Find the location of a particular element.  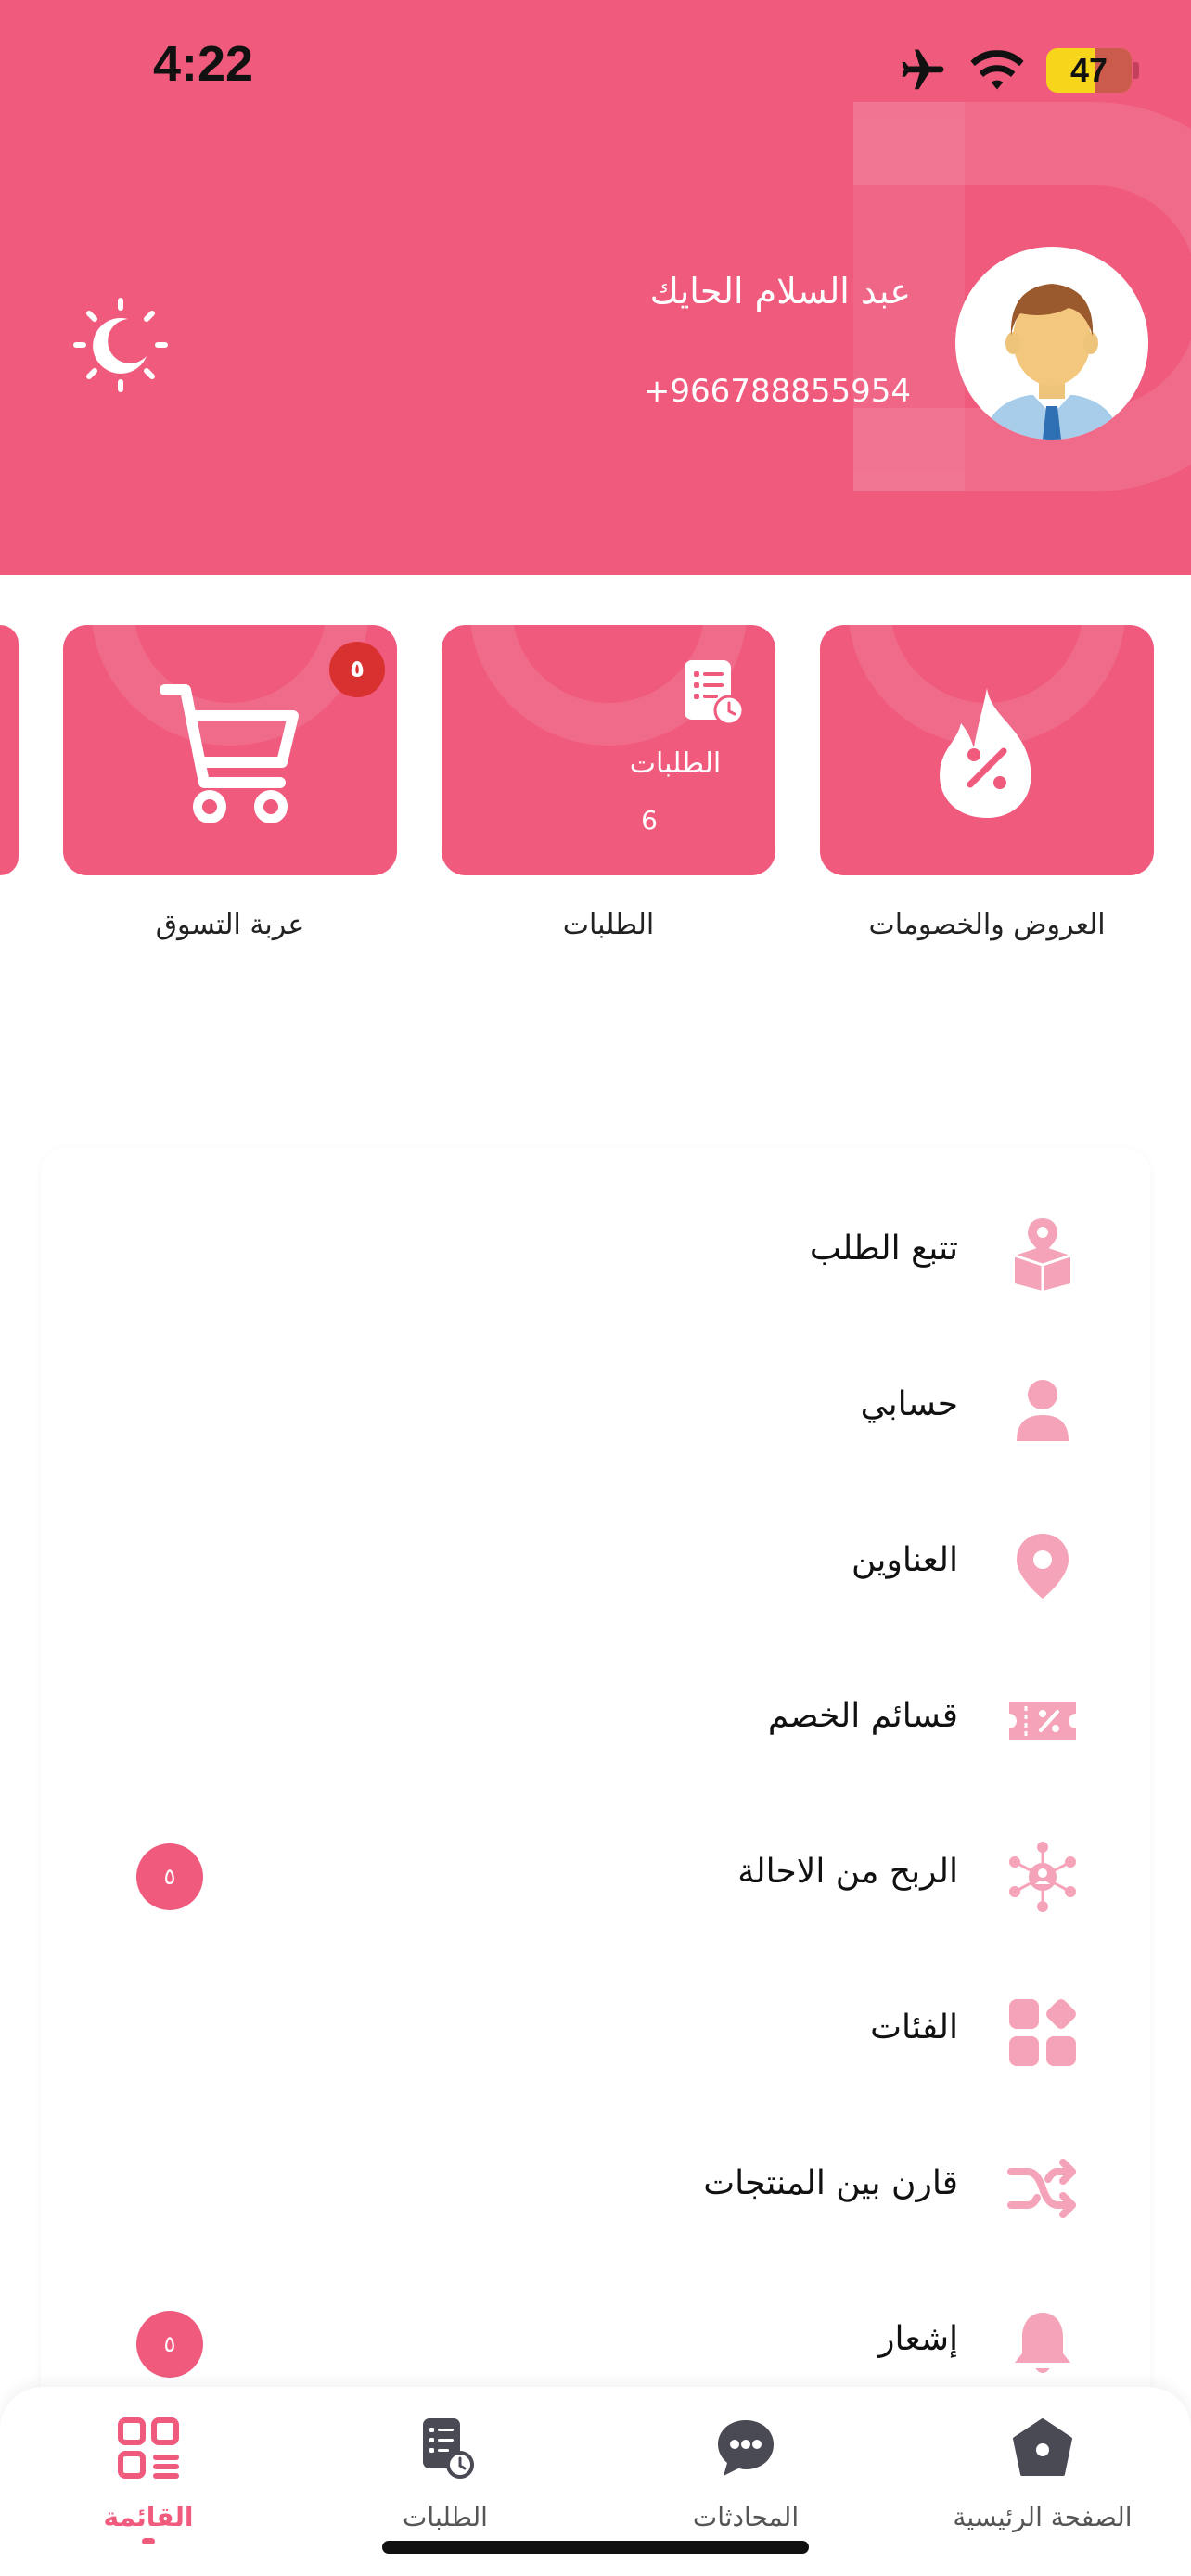

menu-item-label: إشعار is located at coordinates (918, 2339).